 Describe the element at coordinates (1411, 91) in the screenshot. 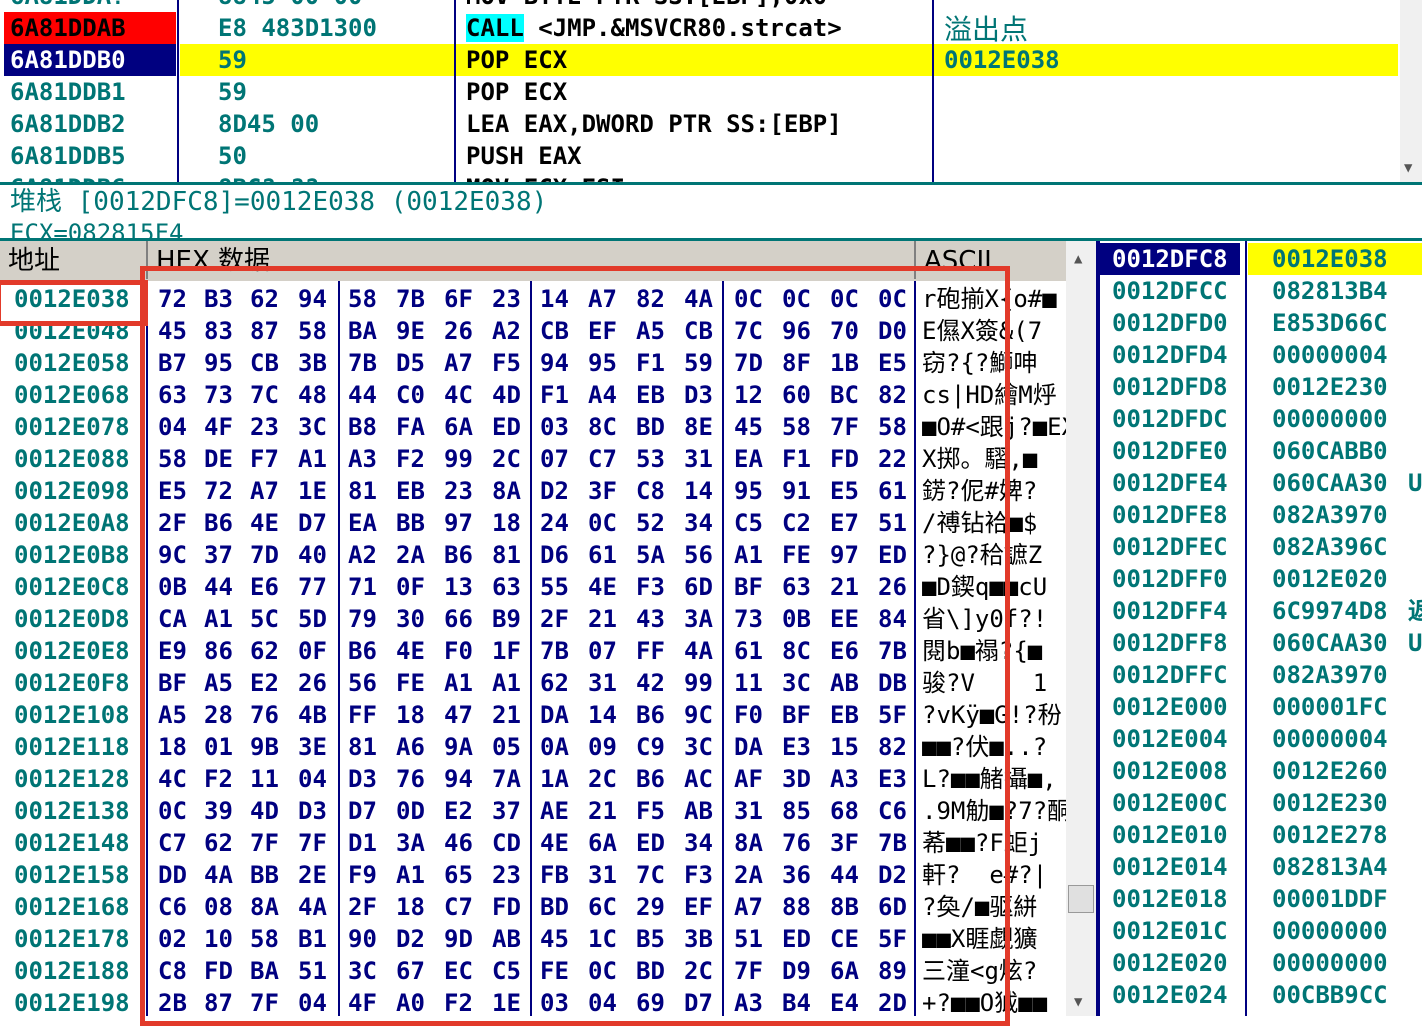

I see `disasm-scrollbar: ▼` at that location.